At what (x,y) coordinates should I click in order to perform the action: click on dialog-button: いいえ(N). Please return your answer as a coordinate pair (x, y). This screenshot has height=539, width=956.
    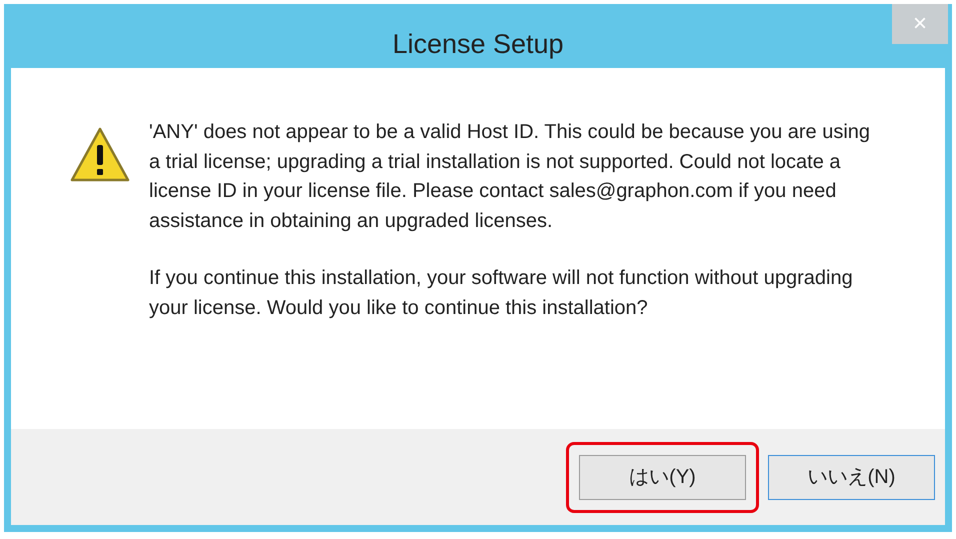
    Looking at the image, I should click on (851, 477).